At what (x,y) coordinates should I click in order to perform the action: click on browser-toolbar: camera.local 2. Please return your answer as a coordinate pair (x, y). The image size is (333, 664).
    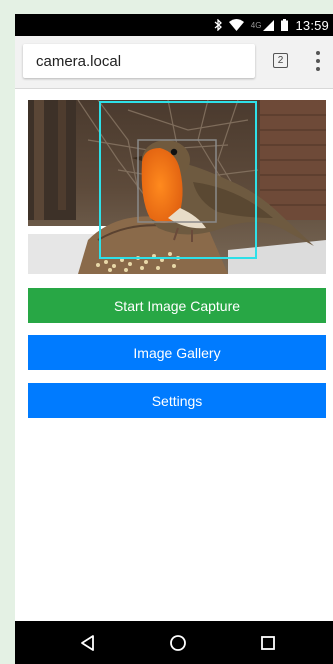
    Looking at the image, I should click on (174, 62).